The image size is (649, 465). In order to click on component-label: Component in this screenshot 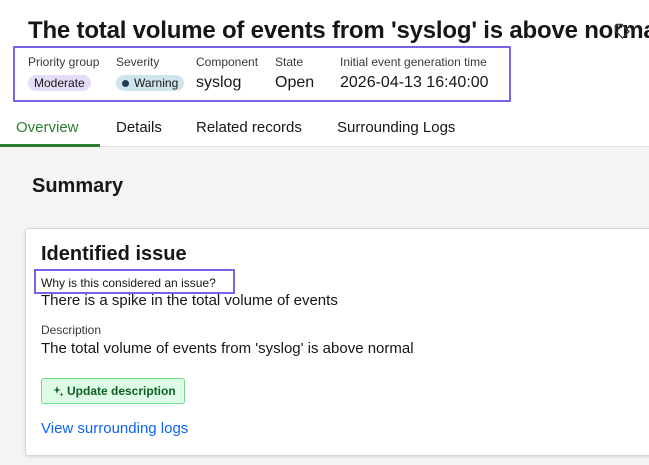, I will do `click(227, 62)`.